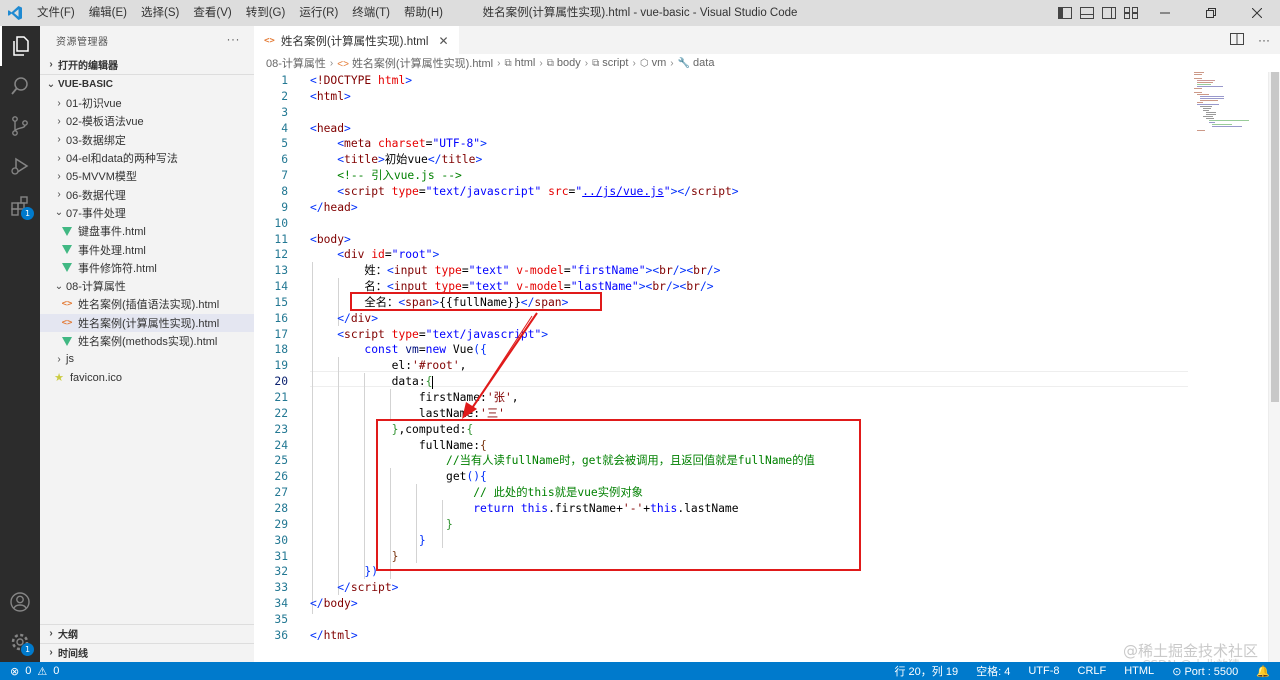  I want to click on tree-folder: ⌄ 07-事件处理, so click(147, 213).